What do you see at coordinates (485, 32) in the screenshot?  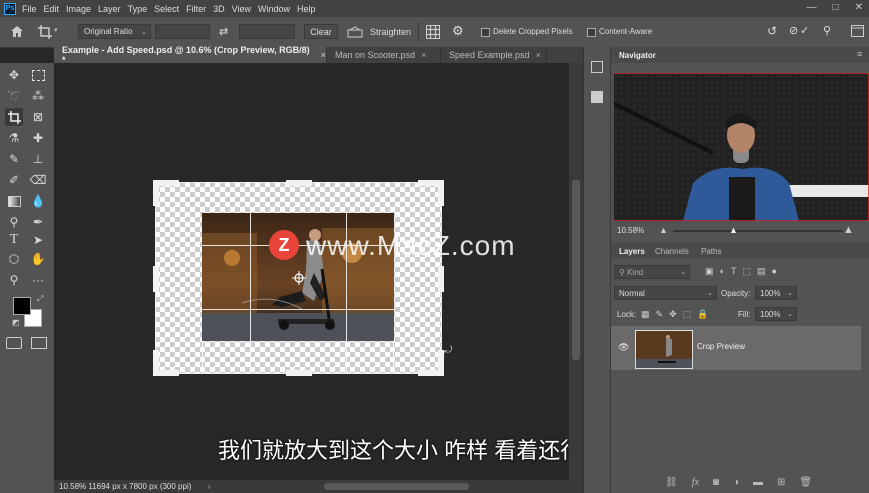 I see `delete-cropped-checkbox` at bounding box center [485, 32].